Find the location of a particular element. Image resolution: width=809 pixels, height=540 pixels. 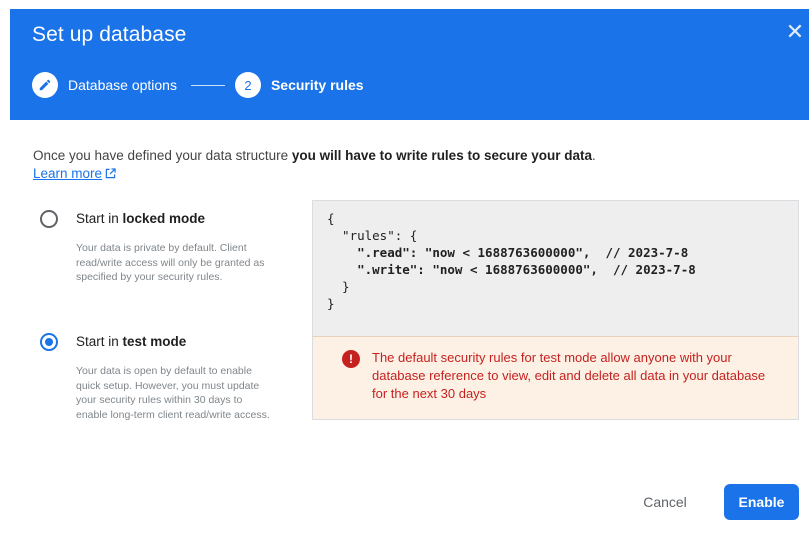

learn-more-label: Learn more is located at coordinates (68, 173).